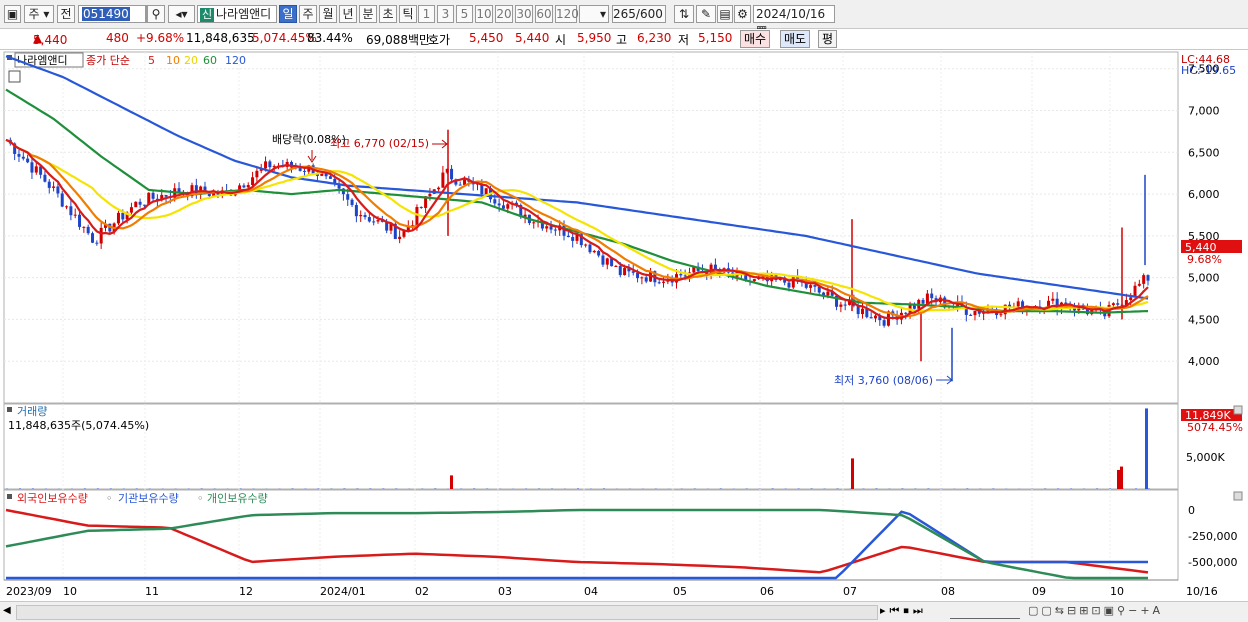 The height and width of the screenshot is (622, 1248). I want to click on date-field: 2024/10/16 ▦, so click(794, 14).